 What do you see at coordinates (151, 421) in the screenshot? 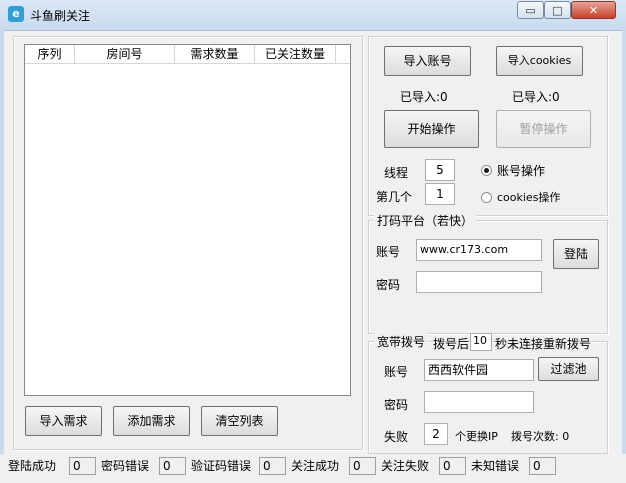
I see `add-demand-button: 添加需求` at bounding box center [151, 421].